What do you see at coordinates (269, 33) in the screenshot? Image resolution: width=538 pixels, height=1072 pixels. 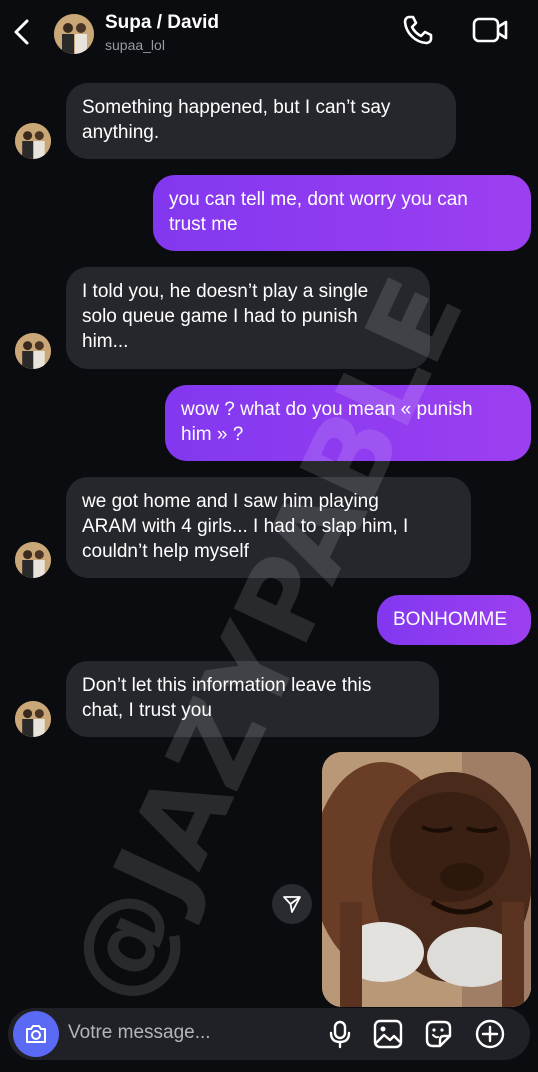 I see `chat-header: Supa / David supaa_lol` at bounding box center [269, 33].